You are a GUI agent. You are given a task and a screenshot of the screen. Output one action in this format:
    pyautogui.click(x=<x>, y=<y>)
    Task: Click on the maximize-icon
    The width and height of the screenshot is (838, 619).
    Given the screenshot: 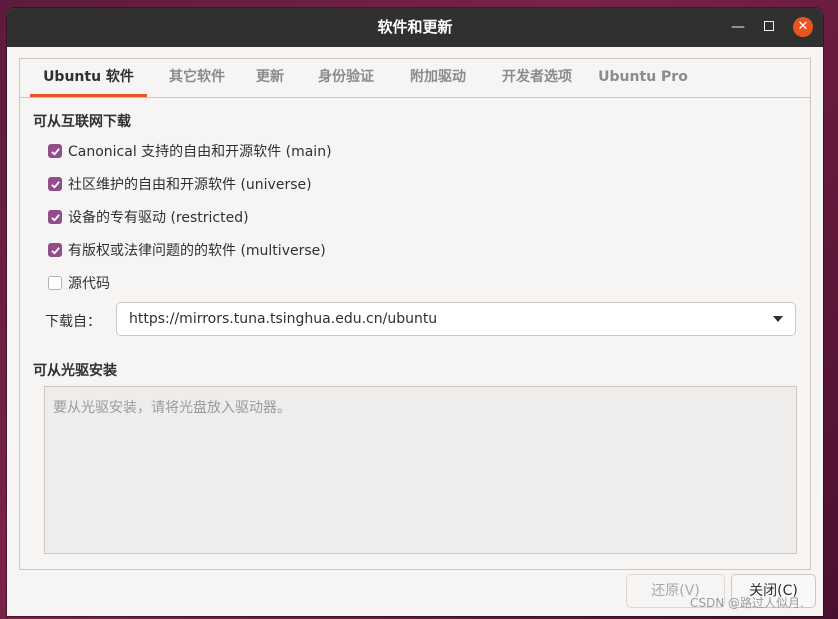 What is the action you would take?
    pyautogui.click(x=769, y=26)
    